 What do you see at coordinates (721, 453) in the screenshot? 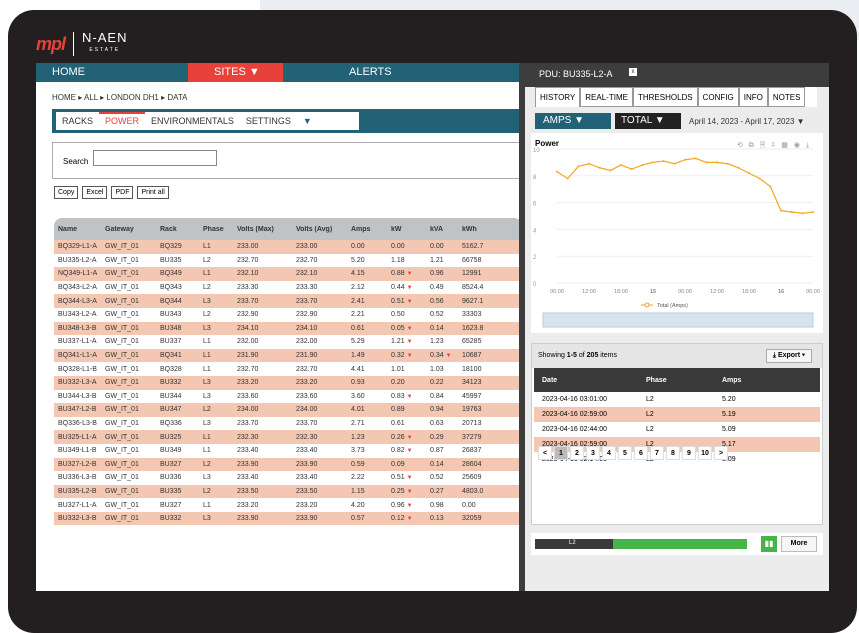
I see `page-button: >` at bounding box center [721, 453].